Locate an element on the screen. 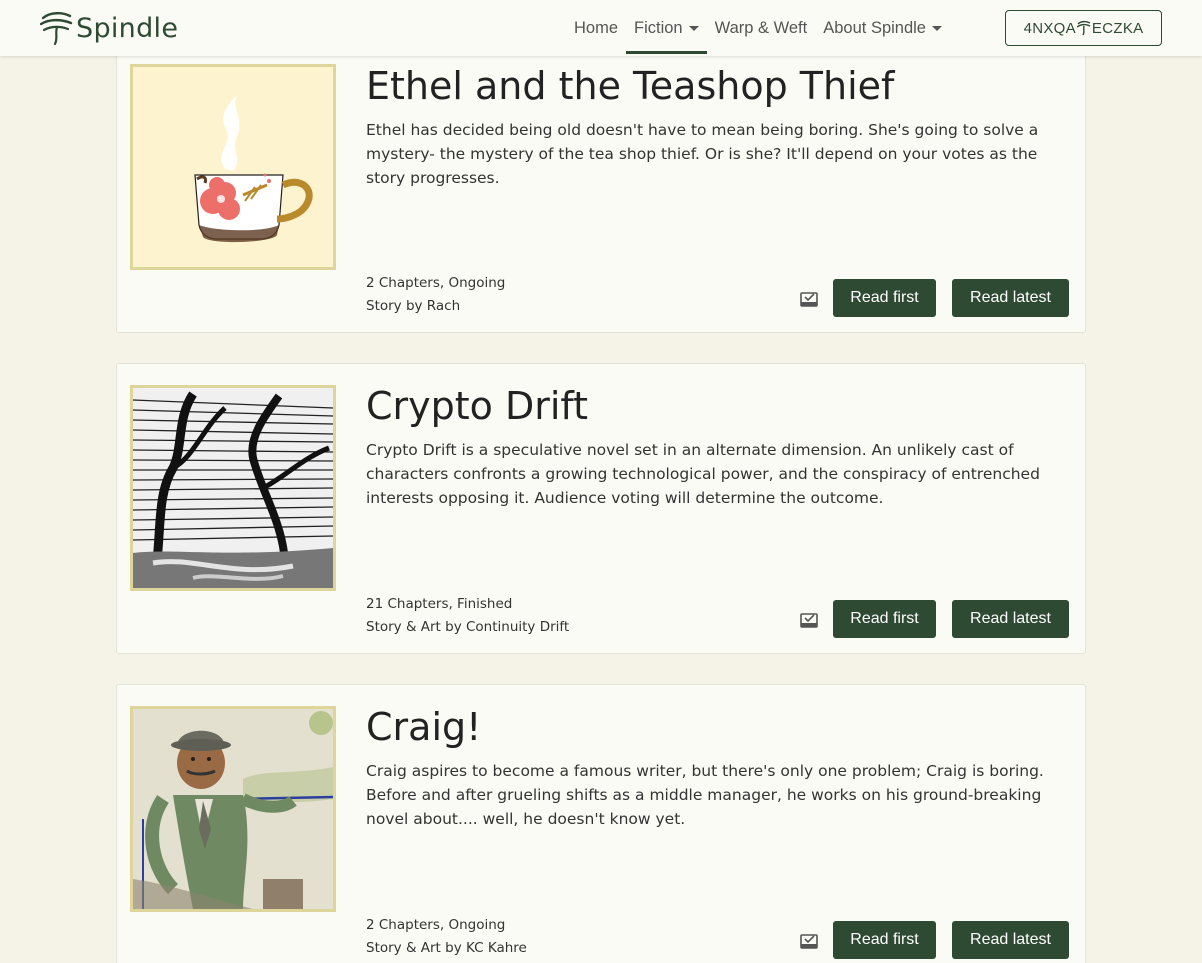 The height and width of the screenshot is (963, 1202). ink-trees-illustration-icon is located at coordinates (233, 488).